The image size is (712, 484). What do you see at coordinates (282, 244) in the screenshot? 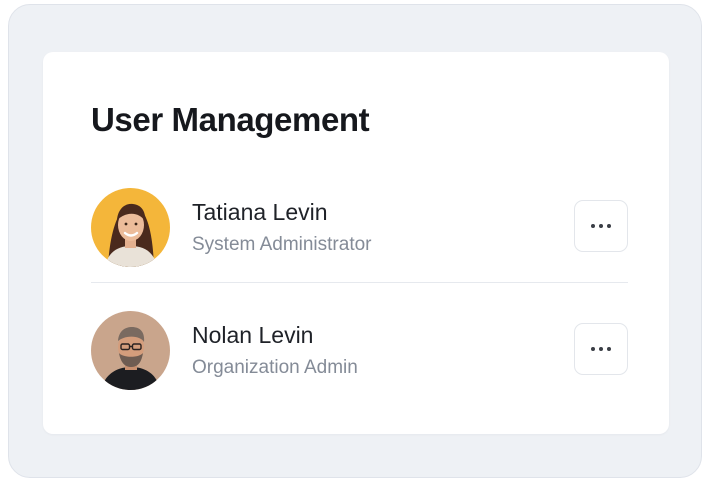
I see `user-role: System Administrator` at bounding box center [282, 244].